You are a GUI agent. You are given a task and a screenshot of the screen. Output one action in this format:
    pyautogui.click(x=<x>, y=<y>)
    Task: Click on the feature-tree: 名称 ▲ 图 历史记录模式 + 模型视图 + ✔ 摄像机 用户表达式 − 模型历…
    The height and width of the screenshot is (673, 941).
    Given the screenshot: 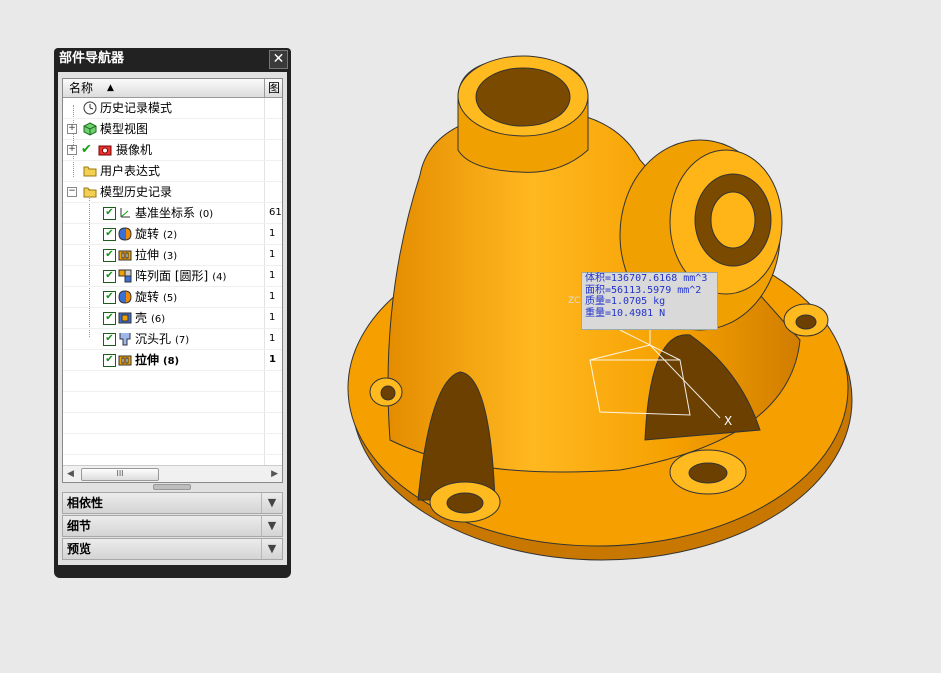 What is the action you would take?
    pyautogui.click(x=172, y=280)
    